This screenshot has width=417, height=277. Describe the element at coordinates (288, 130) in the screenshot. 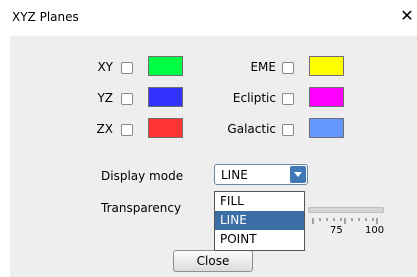

I see `checkbox-galactic` at that location.